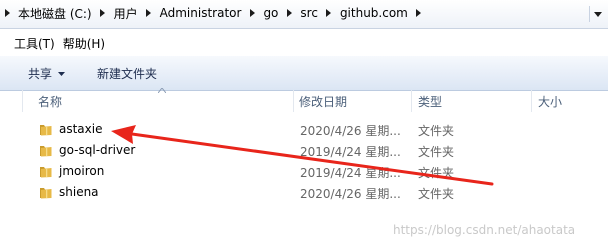  Describe the element at coordinates (55, 13) in the screenshot. I see `breadcrumb-item-local-disk: 本地磁盘 (C:)` at that location.